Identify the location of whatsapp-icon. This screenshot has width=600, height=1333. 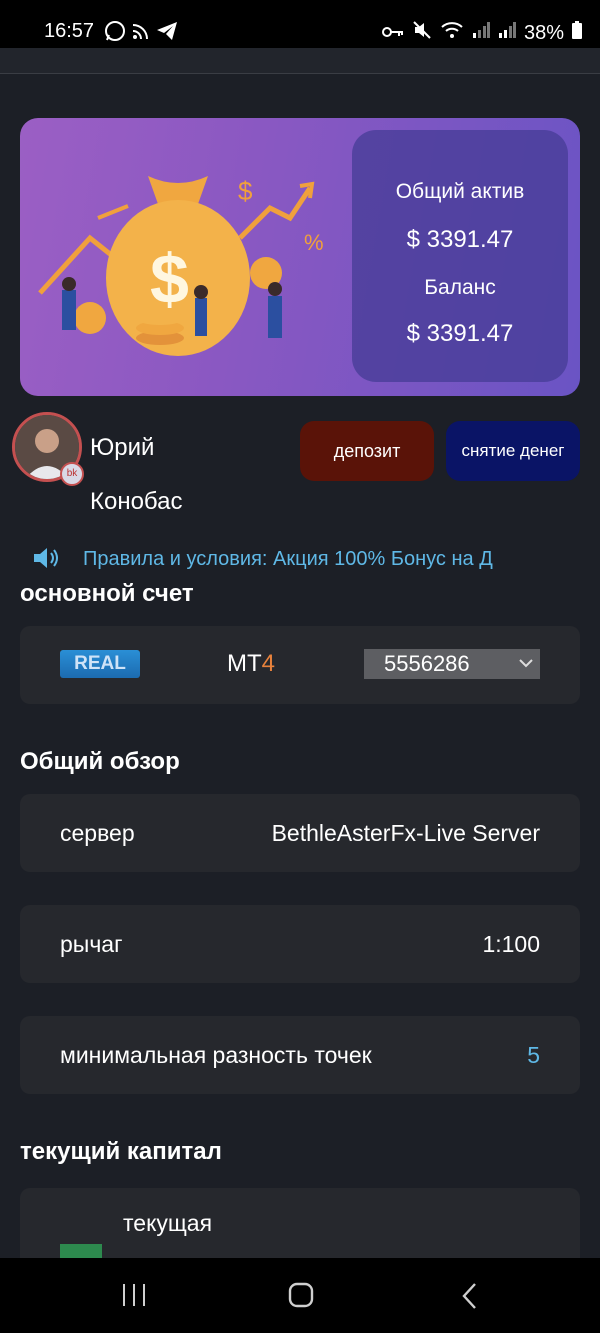
(115, 34).